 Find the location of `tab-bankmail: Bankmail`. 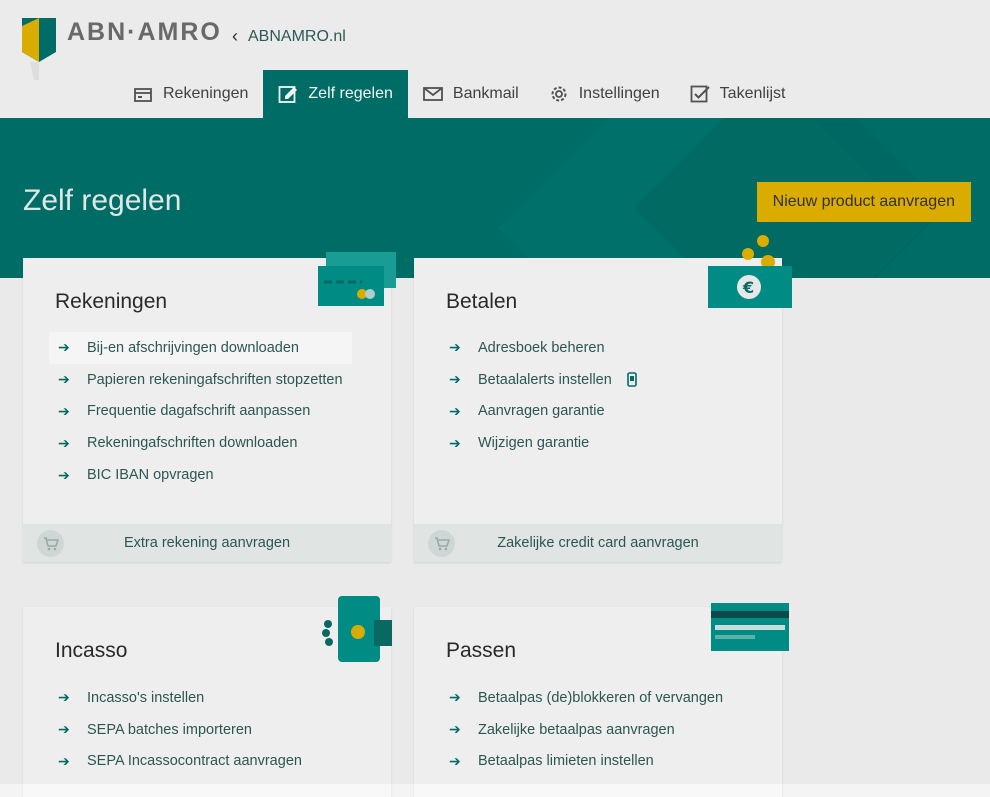

tab-bankmail: Bankmail is located at coordinates (471, 94).